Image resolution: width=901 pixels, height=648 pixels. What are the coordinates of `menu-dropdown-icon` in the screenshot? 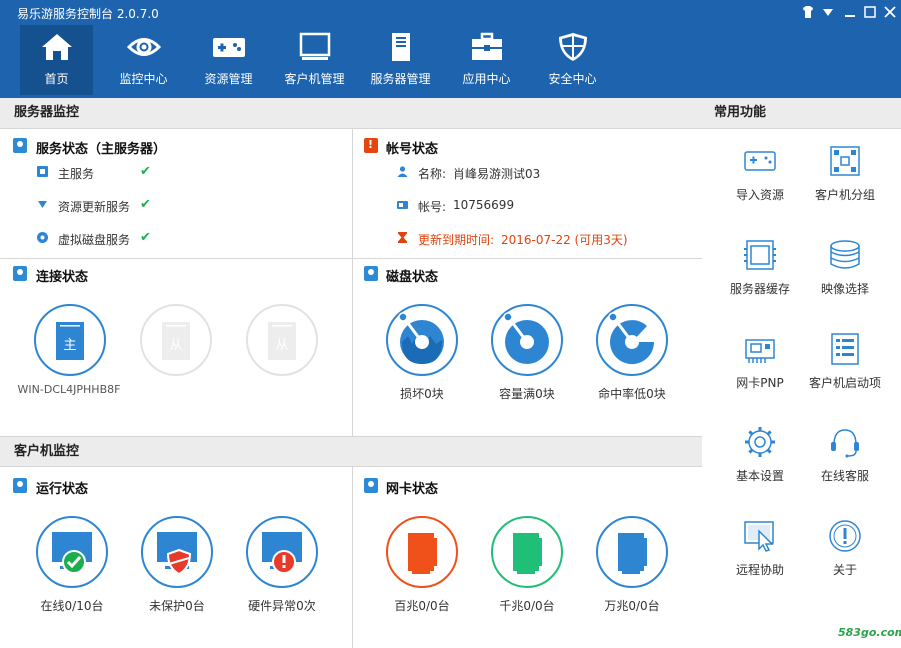 It's located at (828, 12).